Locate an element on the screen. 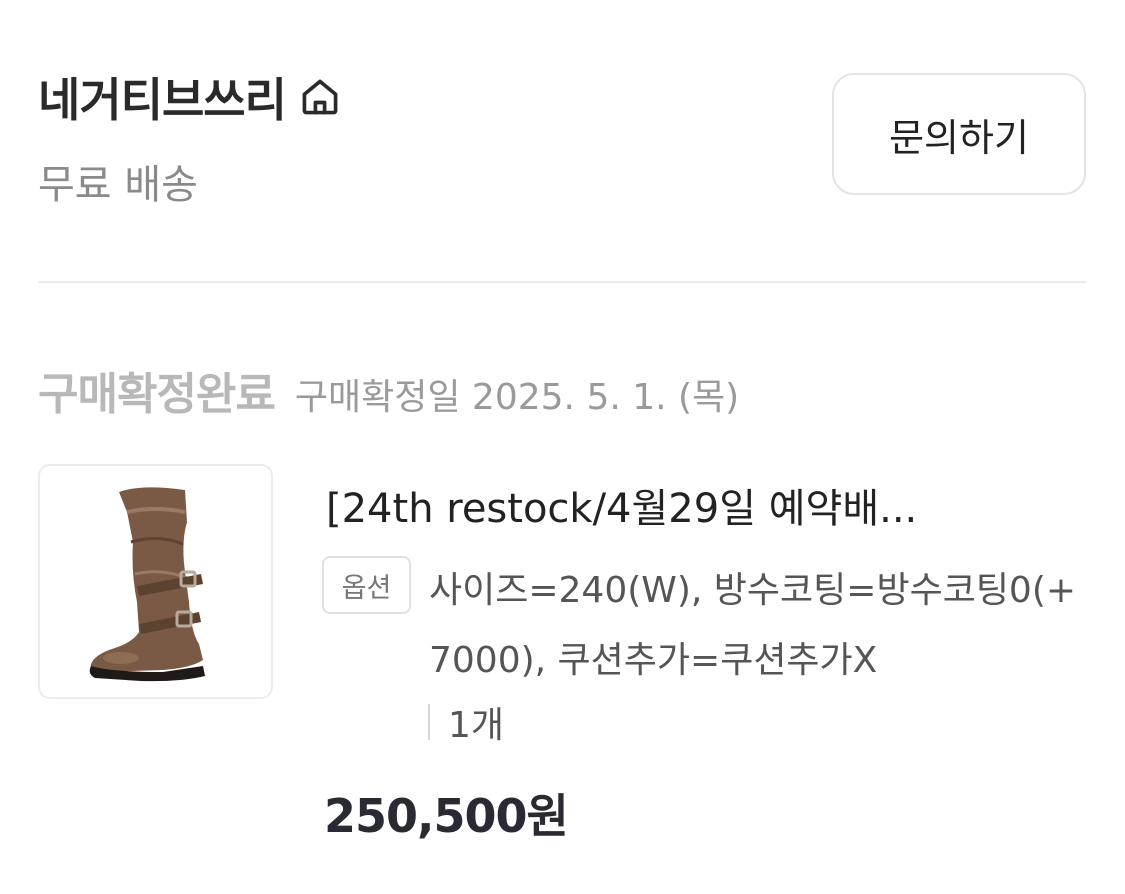  home-icon is located at coordinates (320, 97).